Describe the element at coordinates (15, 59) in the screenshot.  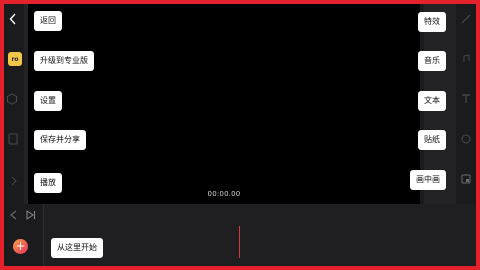
I see `pro-badge-icon: ro` at that location.